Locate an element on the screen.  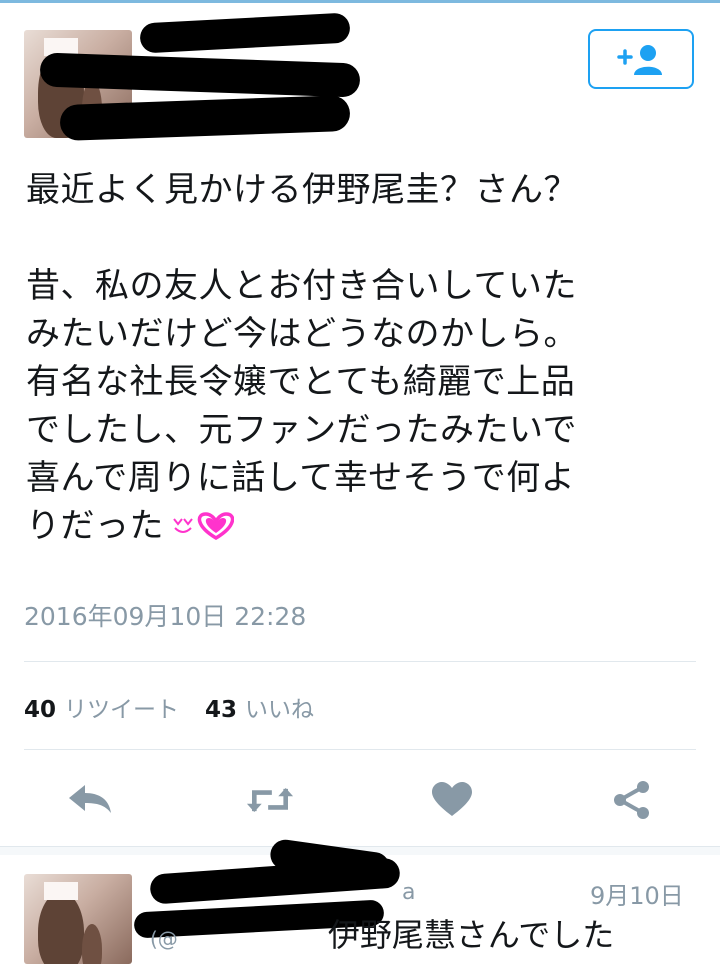
tweet-stats: 40 リツイート 43 いいね is located at coordinates (182, 707).